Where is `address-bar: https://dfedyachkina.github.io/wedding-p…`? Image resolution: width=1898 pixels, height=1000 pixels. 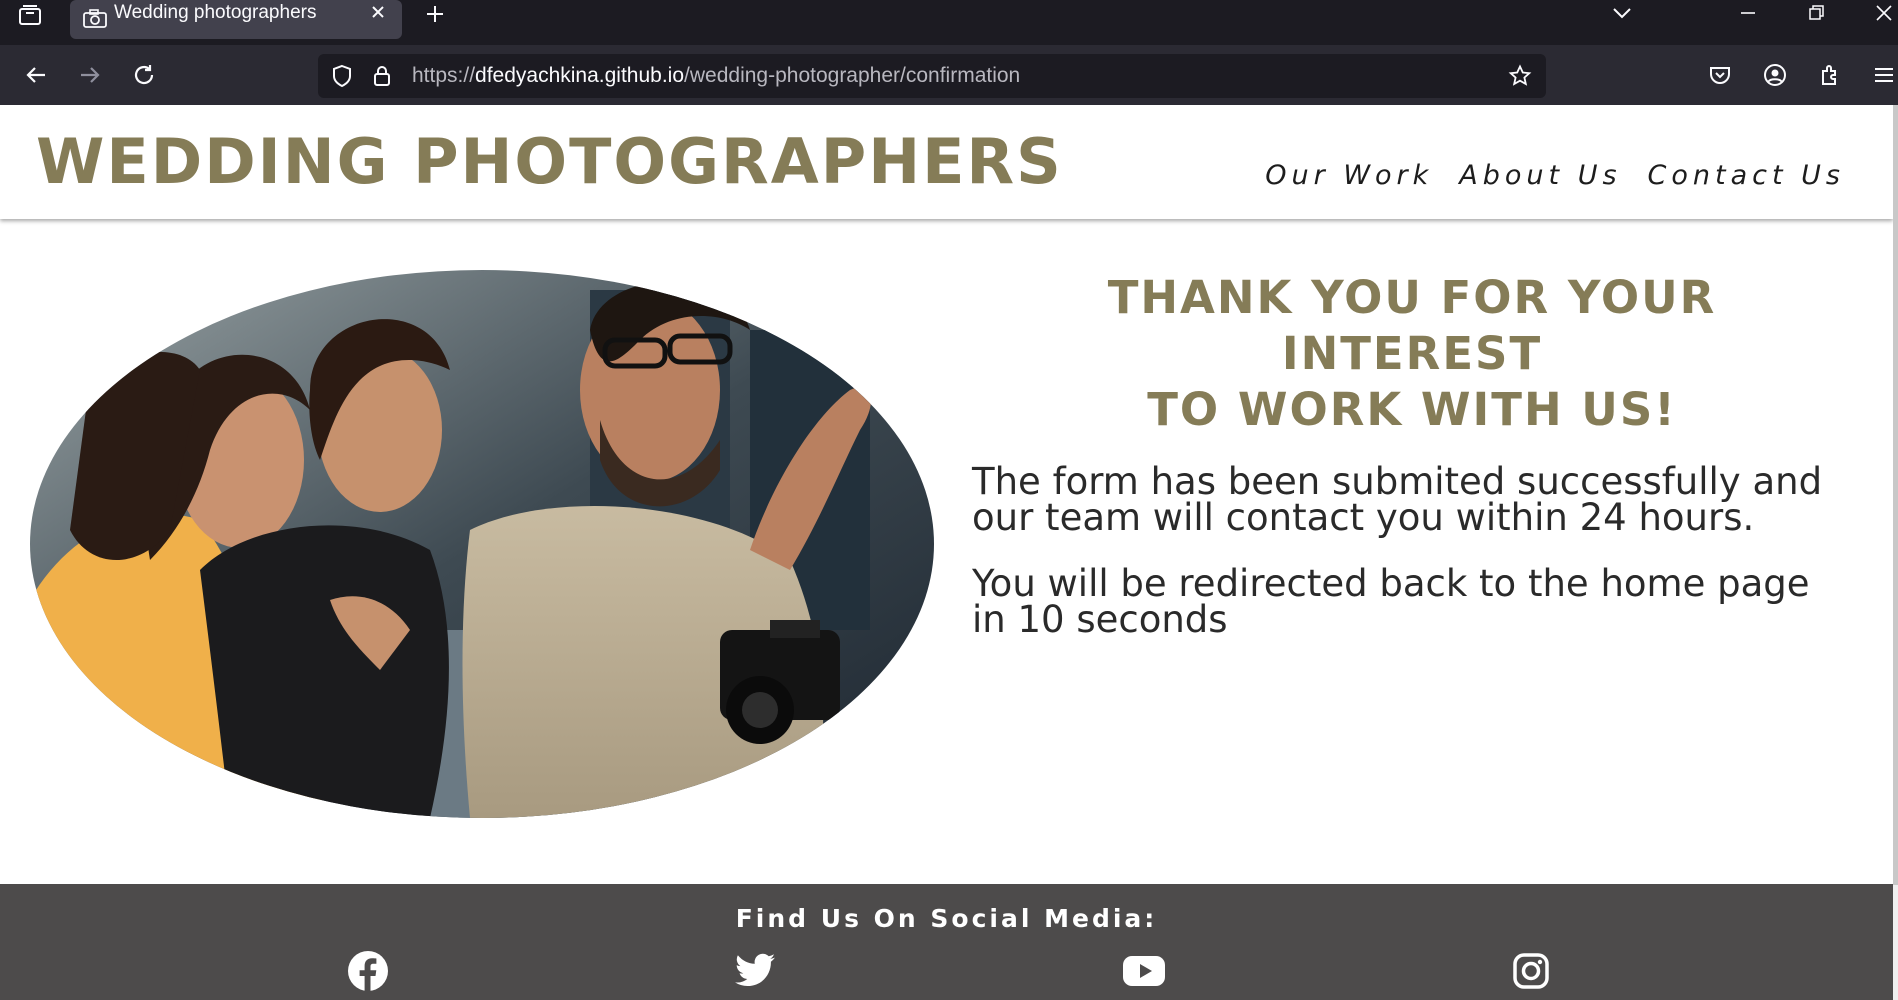 address-bar: https://dfedyachkina.github.io/wedding-p… is located at coordinates (932, 76).